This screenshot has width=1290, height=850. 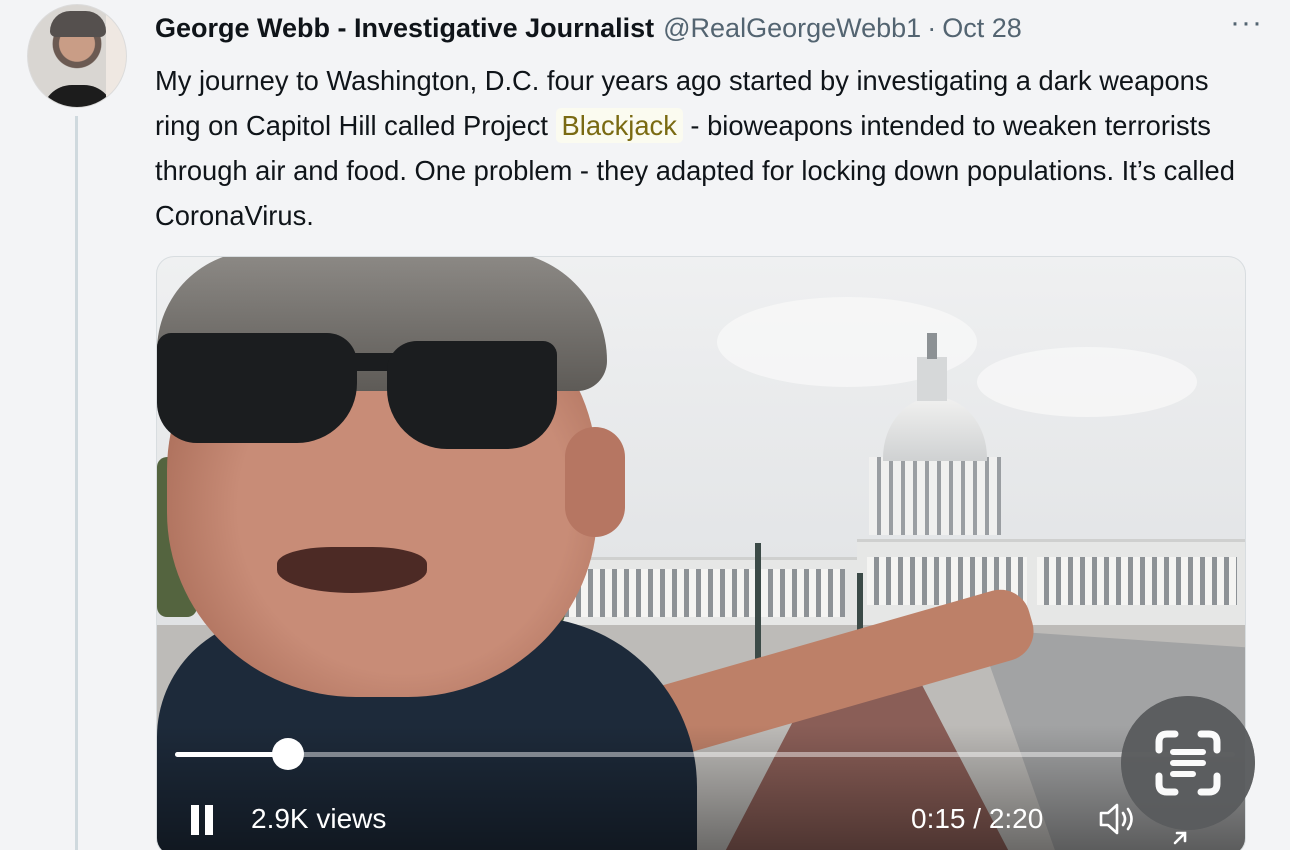 I want to click on presenter-ear, so click(x=595, y=482).